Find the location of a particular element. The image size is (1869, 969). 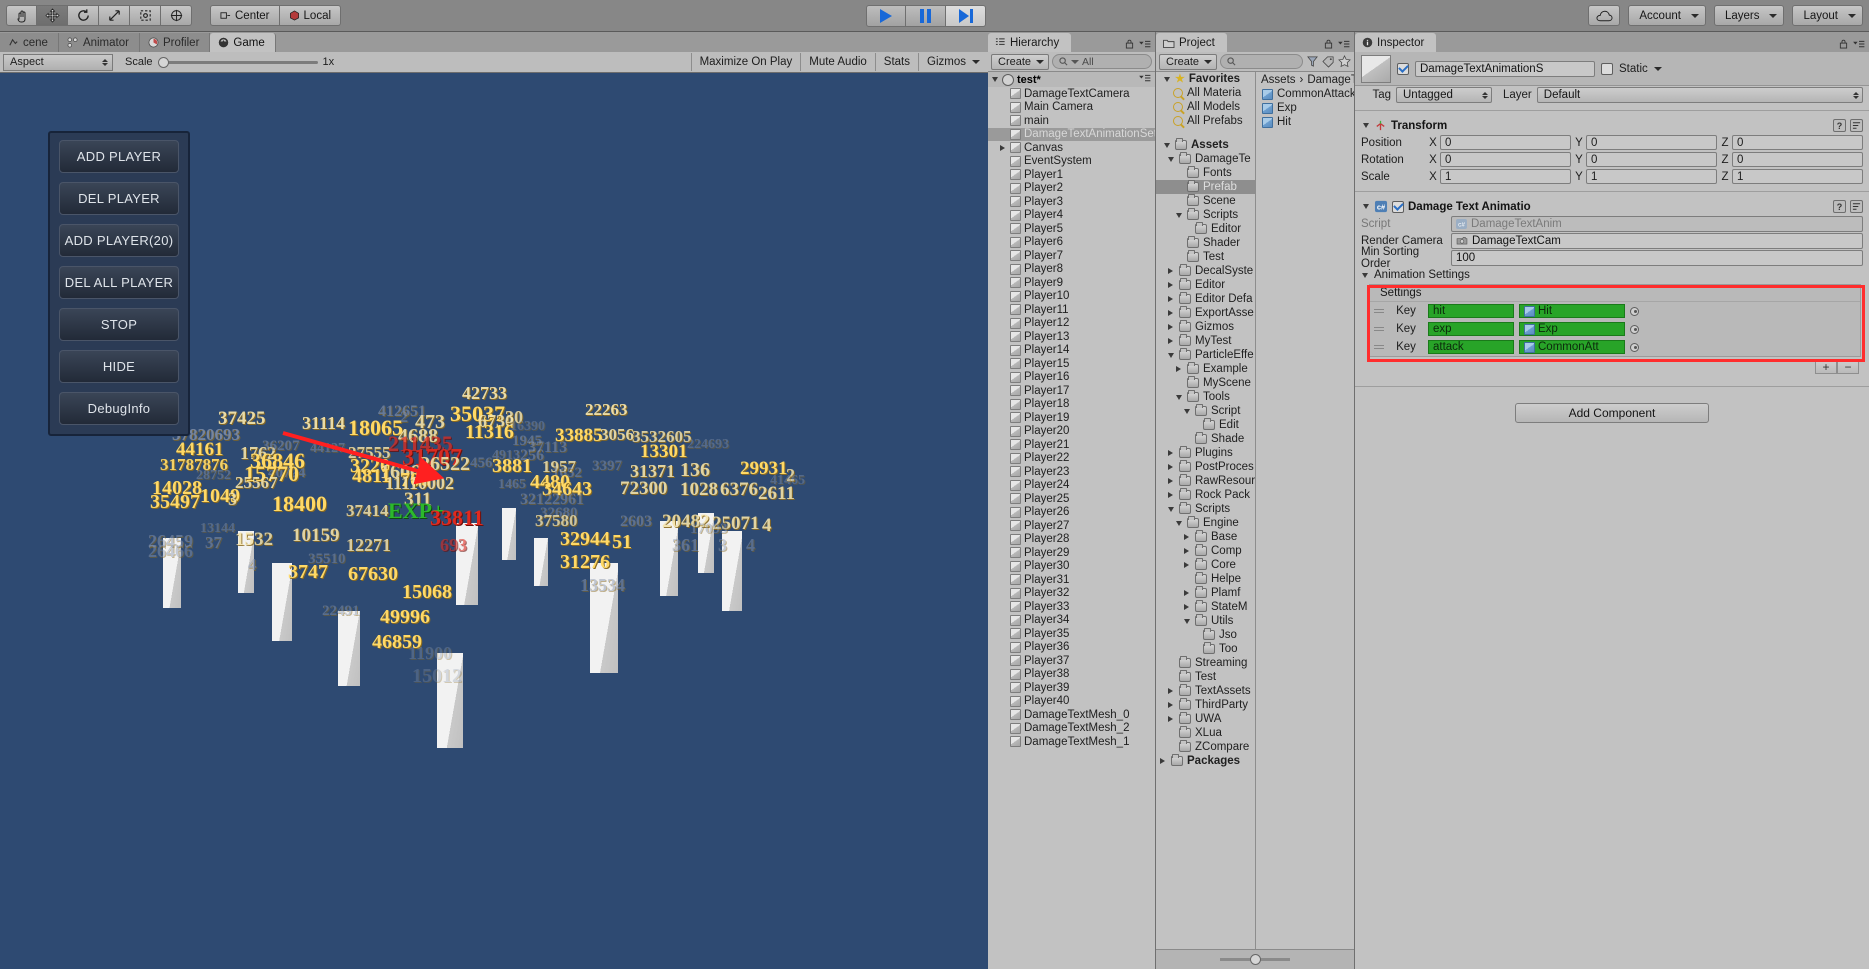

tab-animator: Animator is located at coordinates (99, 42).